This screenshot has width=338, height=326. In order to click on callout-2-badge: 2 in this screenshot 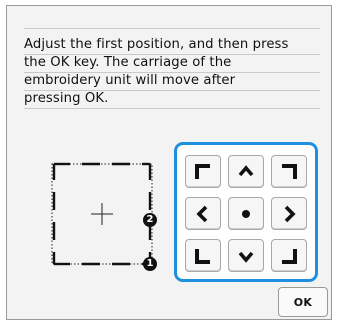, I will do `click(150, 220)`.